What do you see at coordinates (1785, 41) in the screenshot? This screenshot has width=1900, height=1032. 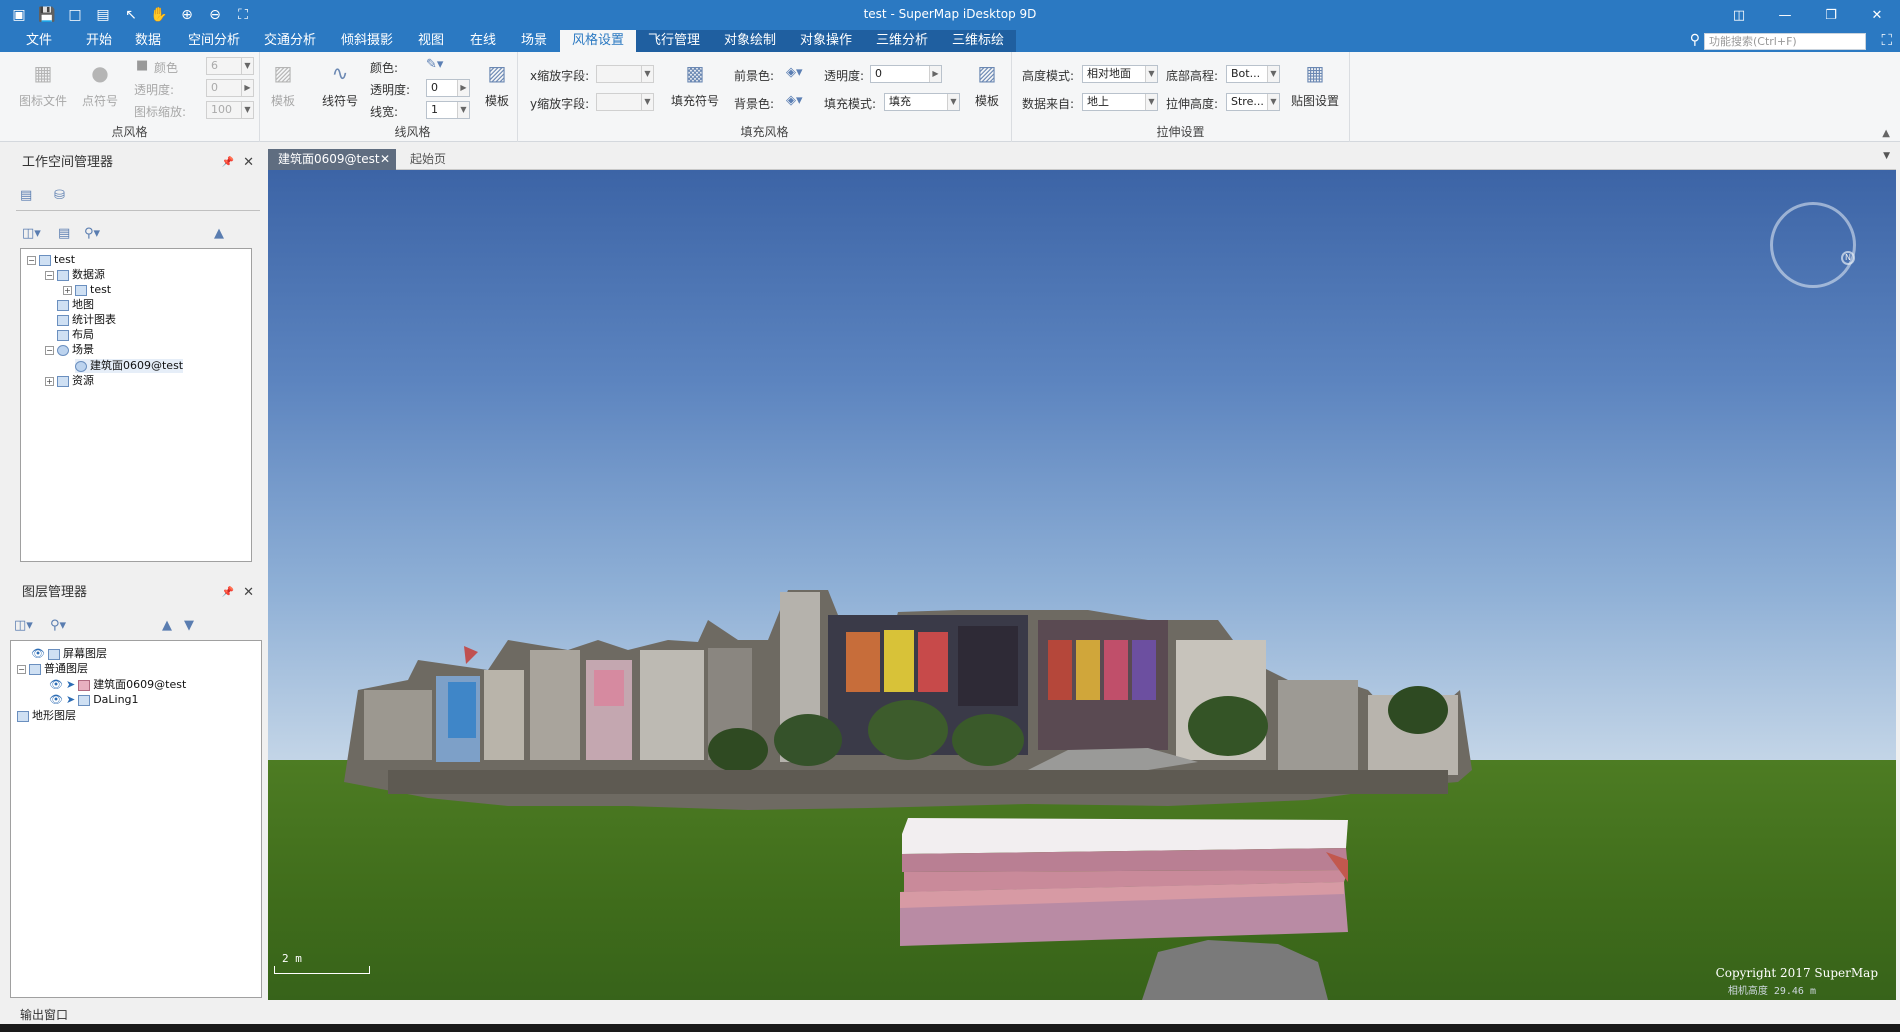 I see `function-search-input: 功能搜索(Ctrl+F)` at bounding box center [1785, 41].